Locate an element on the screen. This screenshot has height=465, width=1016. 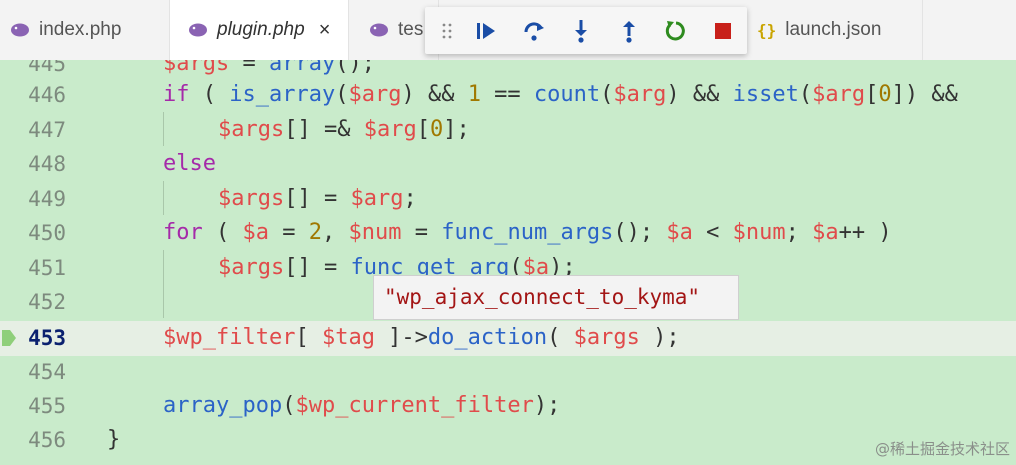
tab-label: launch.json is located at coordinates (833, 29).